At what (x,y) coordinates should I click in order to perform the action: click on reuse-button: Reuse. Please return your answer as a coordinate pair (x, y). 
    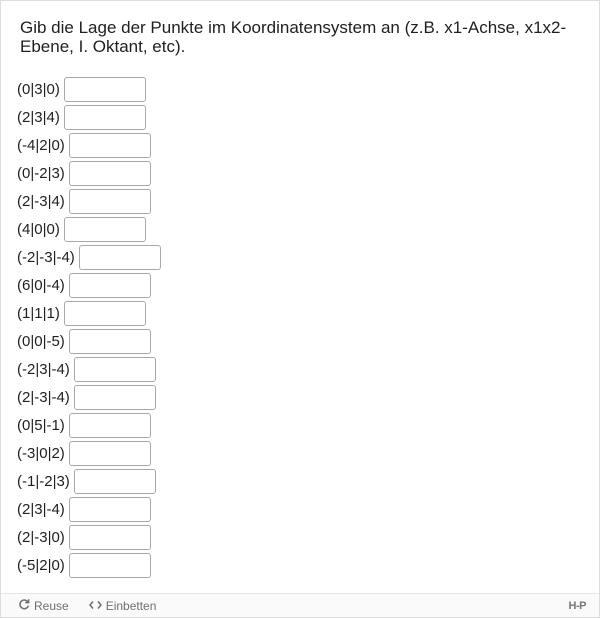
    Looking at the image, I should click on (43, 605).